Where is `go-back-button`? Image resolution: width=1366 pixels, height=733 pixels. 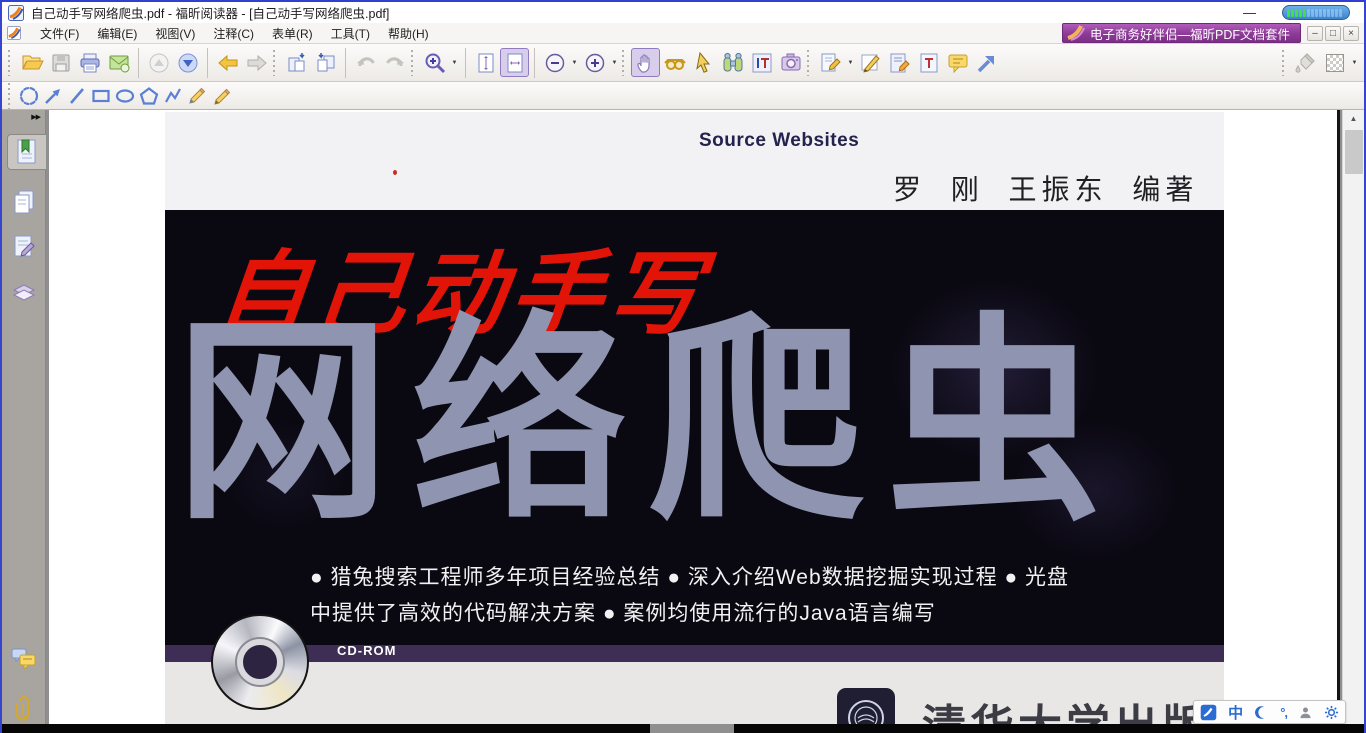 go-back-button is located at coordinates (227, 62).